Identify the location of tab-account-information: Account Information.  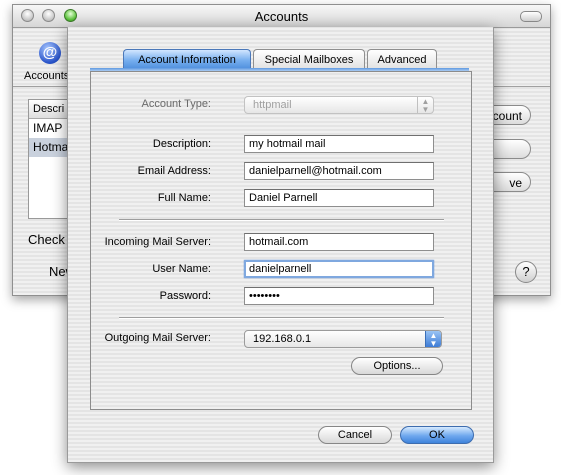
(187, 59).